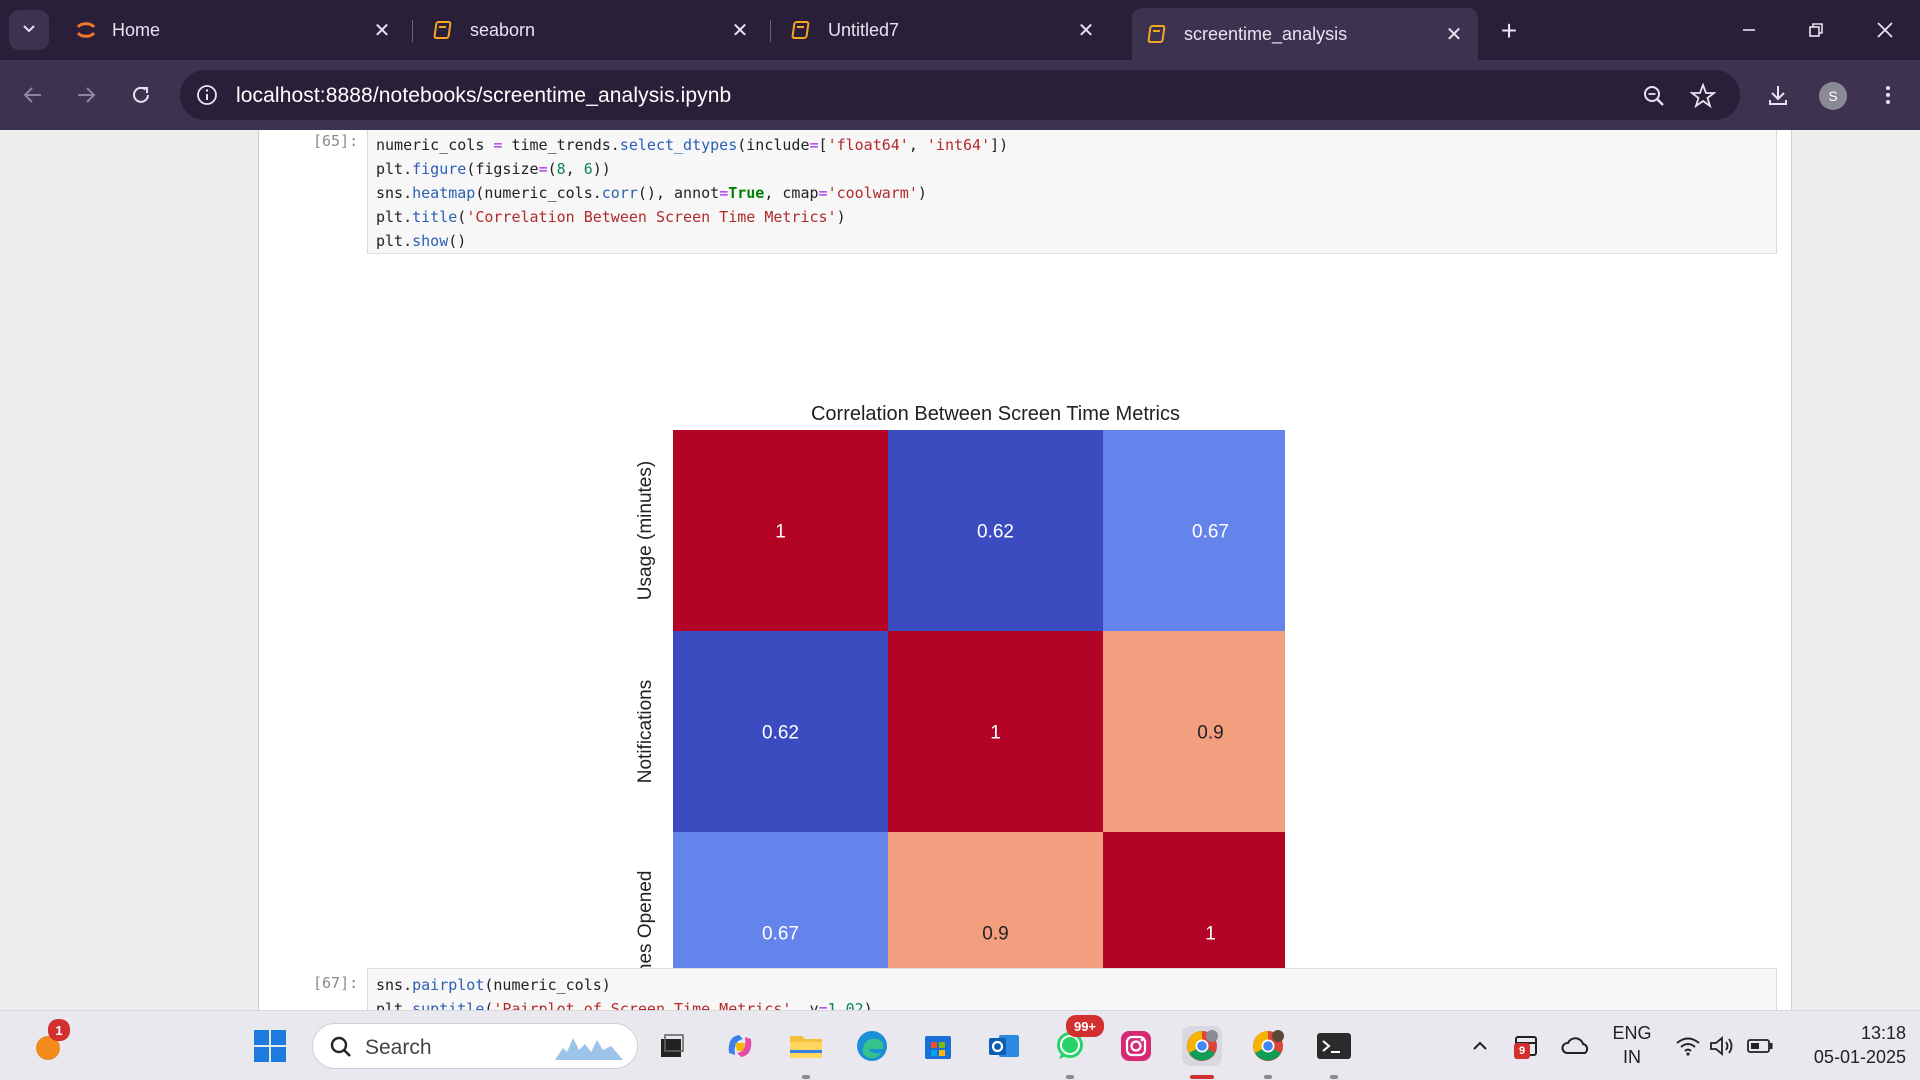 The height and width of the screenshot is (1080, 1920). I want to click on copilot-button, so click(740, 1046).